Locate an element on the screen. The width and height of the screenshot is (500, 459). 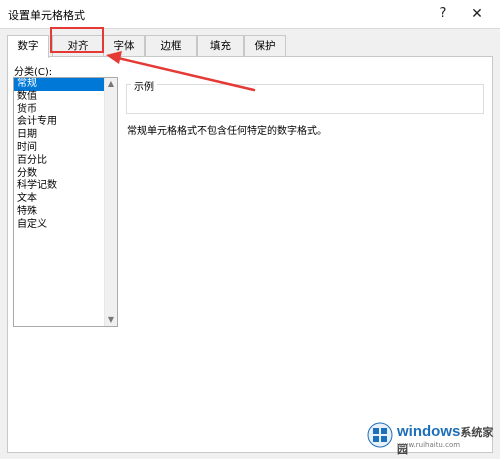
watermark-brand: windows系统家园 is located at coordinates (445, 439).